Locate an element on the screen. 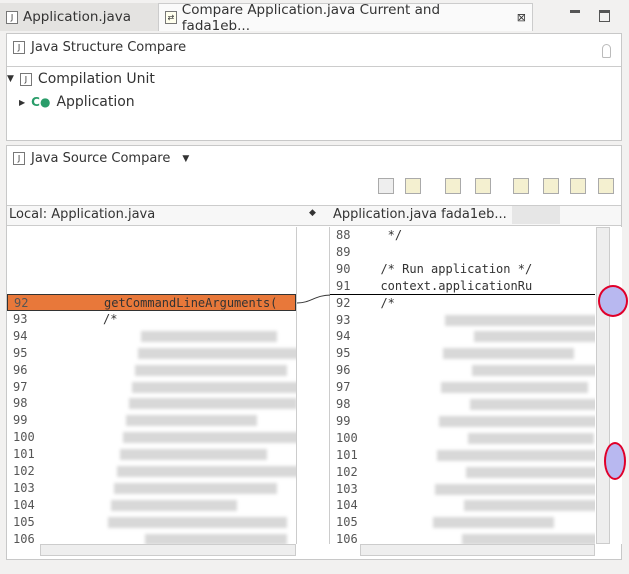 This screenshot has width=629, height=574. code-line: 92 /* is located at coordinates (462, 303).